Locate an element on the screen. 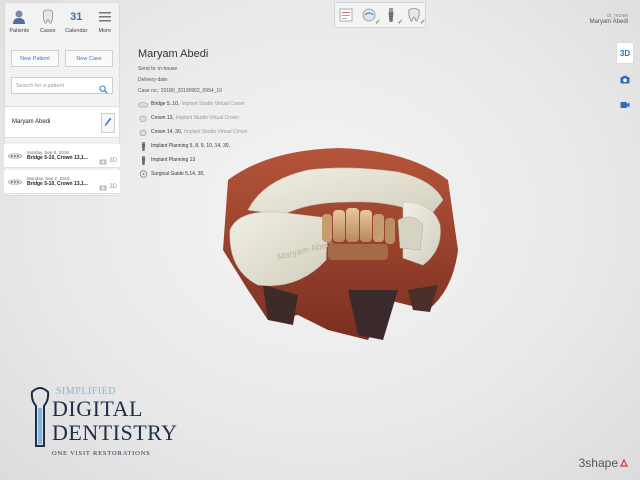 This screenshot has width=640, height=480. nav-more-label: More is located at coordinates (105, 31).